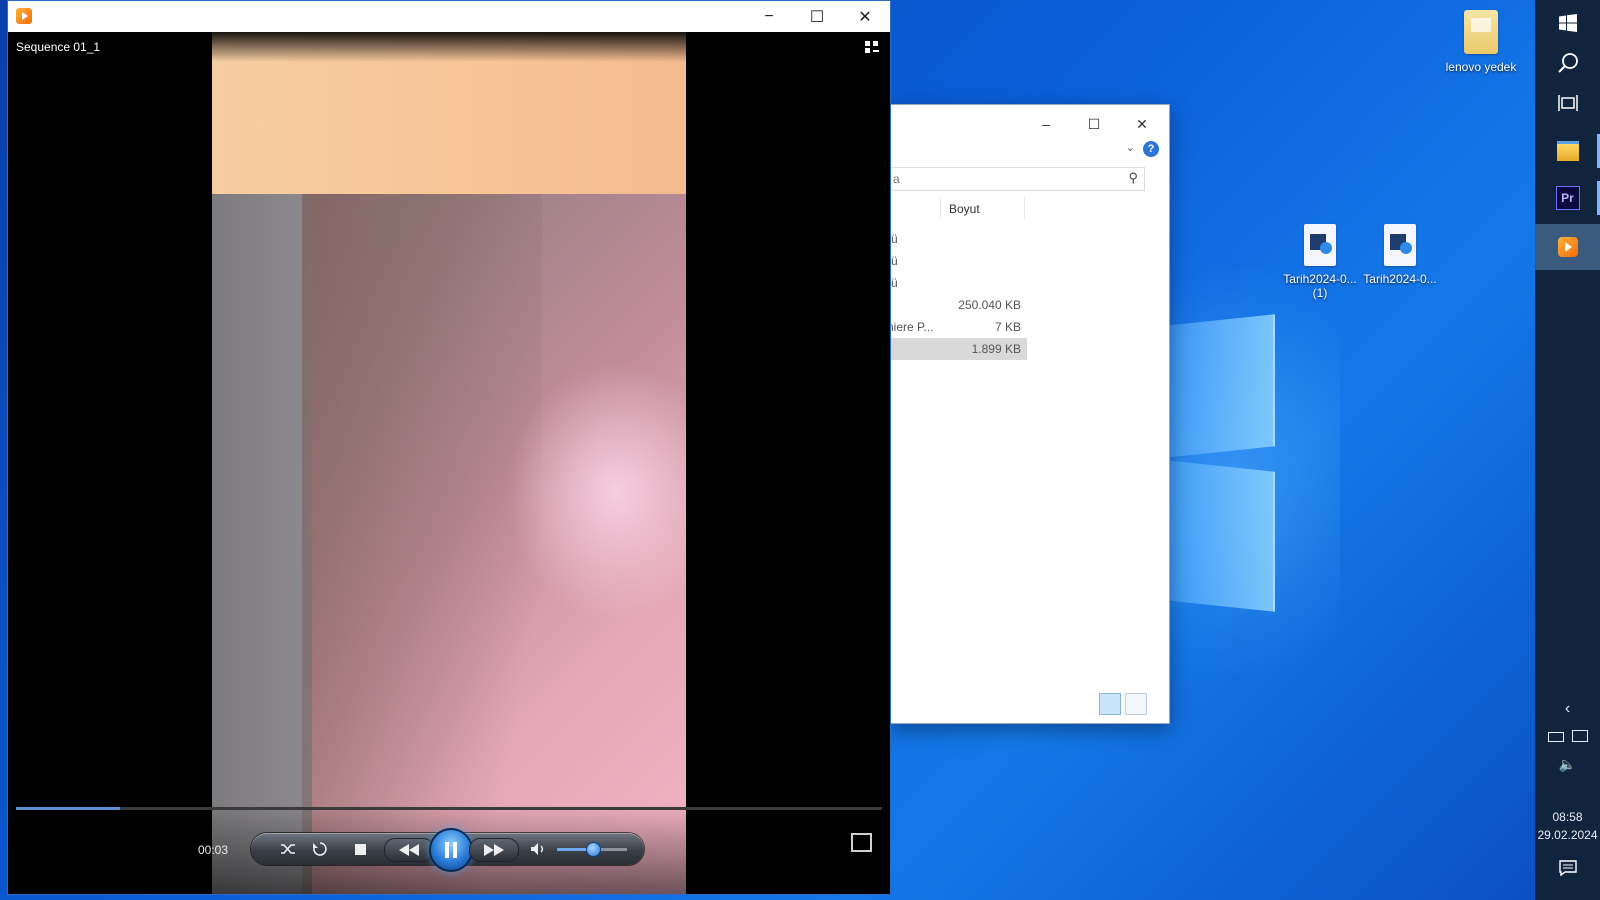 The image size is (1600, 900). What do you see at coordinates (1320, 286) in the screenshot?
I see `desktop-icon-label: Tarih2024-0... (1)` at bounding box center [1320, 286].